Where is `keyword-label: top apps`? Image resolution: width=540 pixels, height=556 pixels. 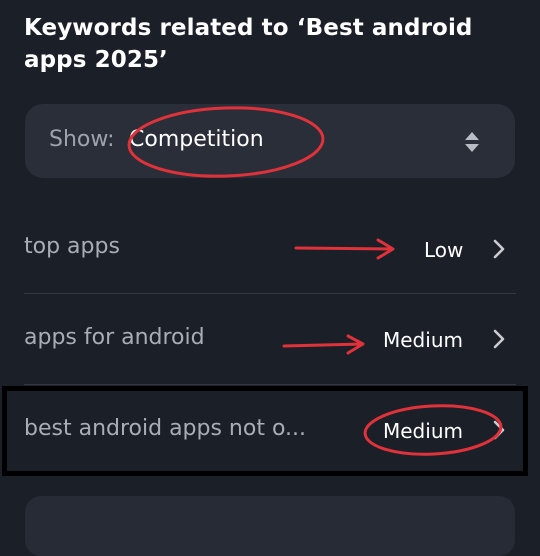
keyword-label: top apps is located at coordinates (72, 246).